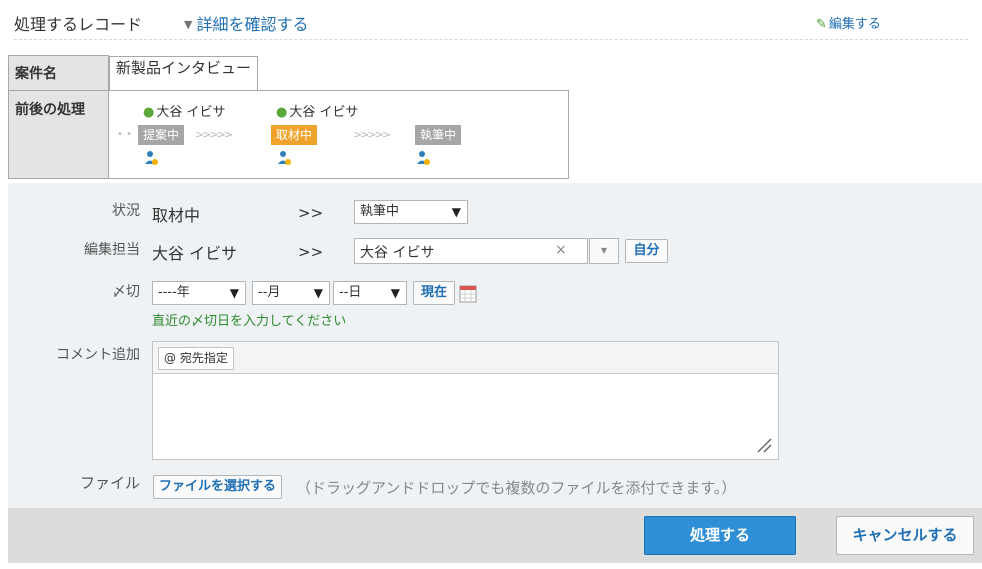  What do you see at coordinates (465, 358) in the screenshot?
I see `comment-toolbar: @ 宛先指定` at bounding box center [465, 358].